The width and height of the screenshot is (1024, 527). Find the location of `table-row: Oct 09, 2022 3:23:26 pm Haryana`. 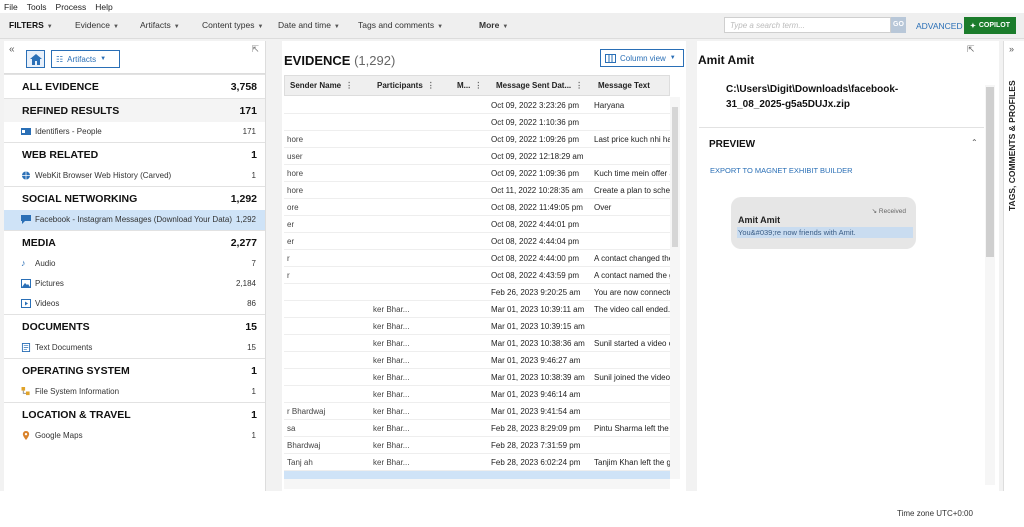

table-row: Oct 09, 2022 3:23:26 pm Haryana is located at coordinates (477, 105).